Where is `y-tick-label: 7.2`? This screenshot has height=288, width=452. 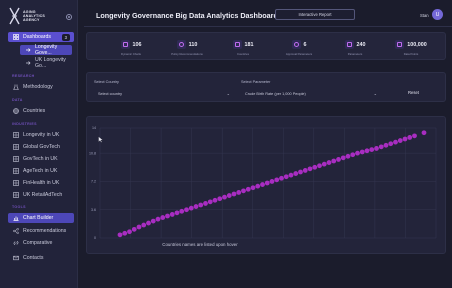
y-tick-label: 7.2 is located at coordinates (93, 182).